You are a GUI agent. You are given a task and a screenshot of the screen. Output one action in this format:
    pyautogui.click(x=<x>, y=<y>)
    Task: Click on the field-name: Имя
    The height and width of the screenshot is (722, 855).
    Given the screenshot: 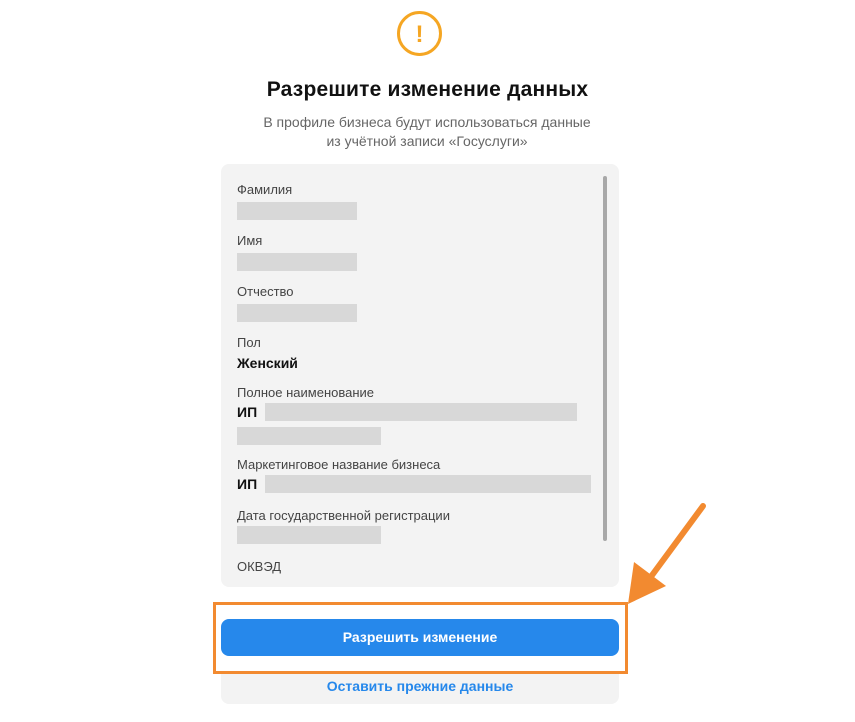 What is the action you would take?
    pyautogui.click(x=297, y=252)
    